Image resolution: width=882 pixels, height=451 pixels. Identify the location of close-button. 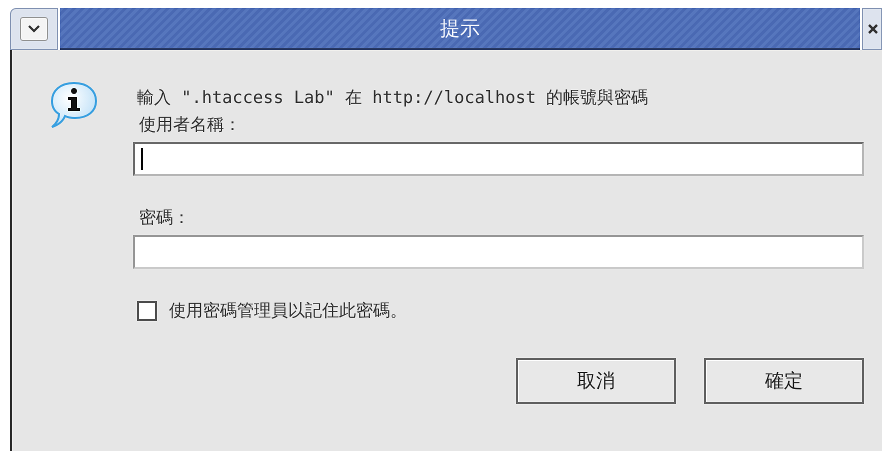
(872, 29).